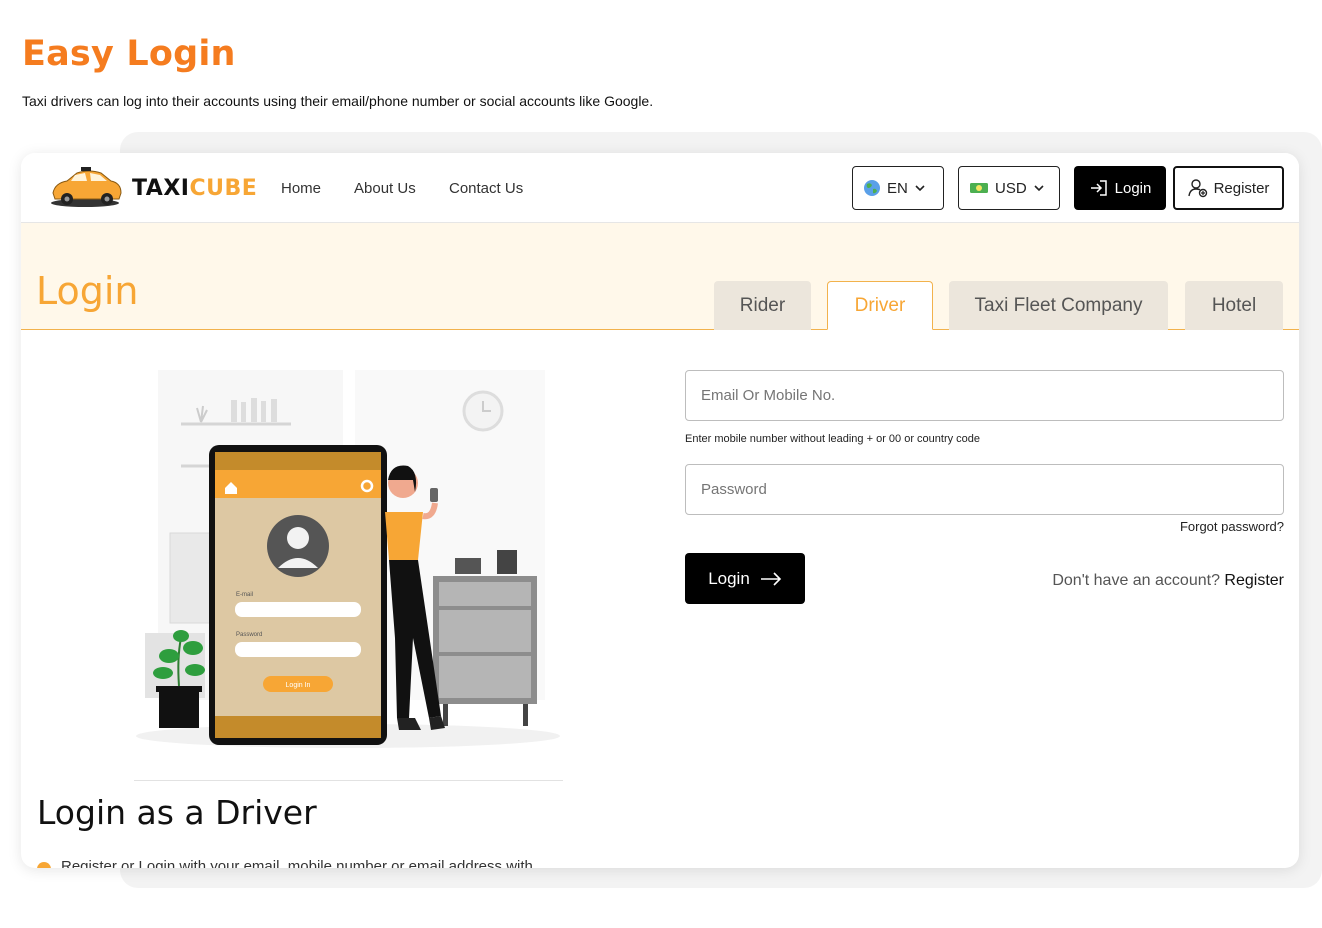 This screenshot has height=928, width=1322. What do you see at coordinates (1234, 305) in the screenshot?
I see `tab-hotel: Hotel` at bounding box center [1234, 305].